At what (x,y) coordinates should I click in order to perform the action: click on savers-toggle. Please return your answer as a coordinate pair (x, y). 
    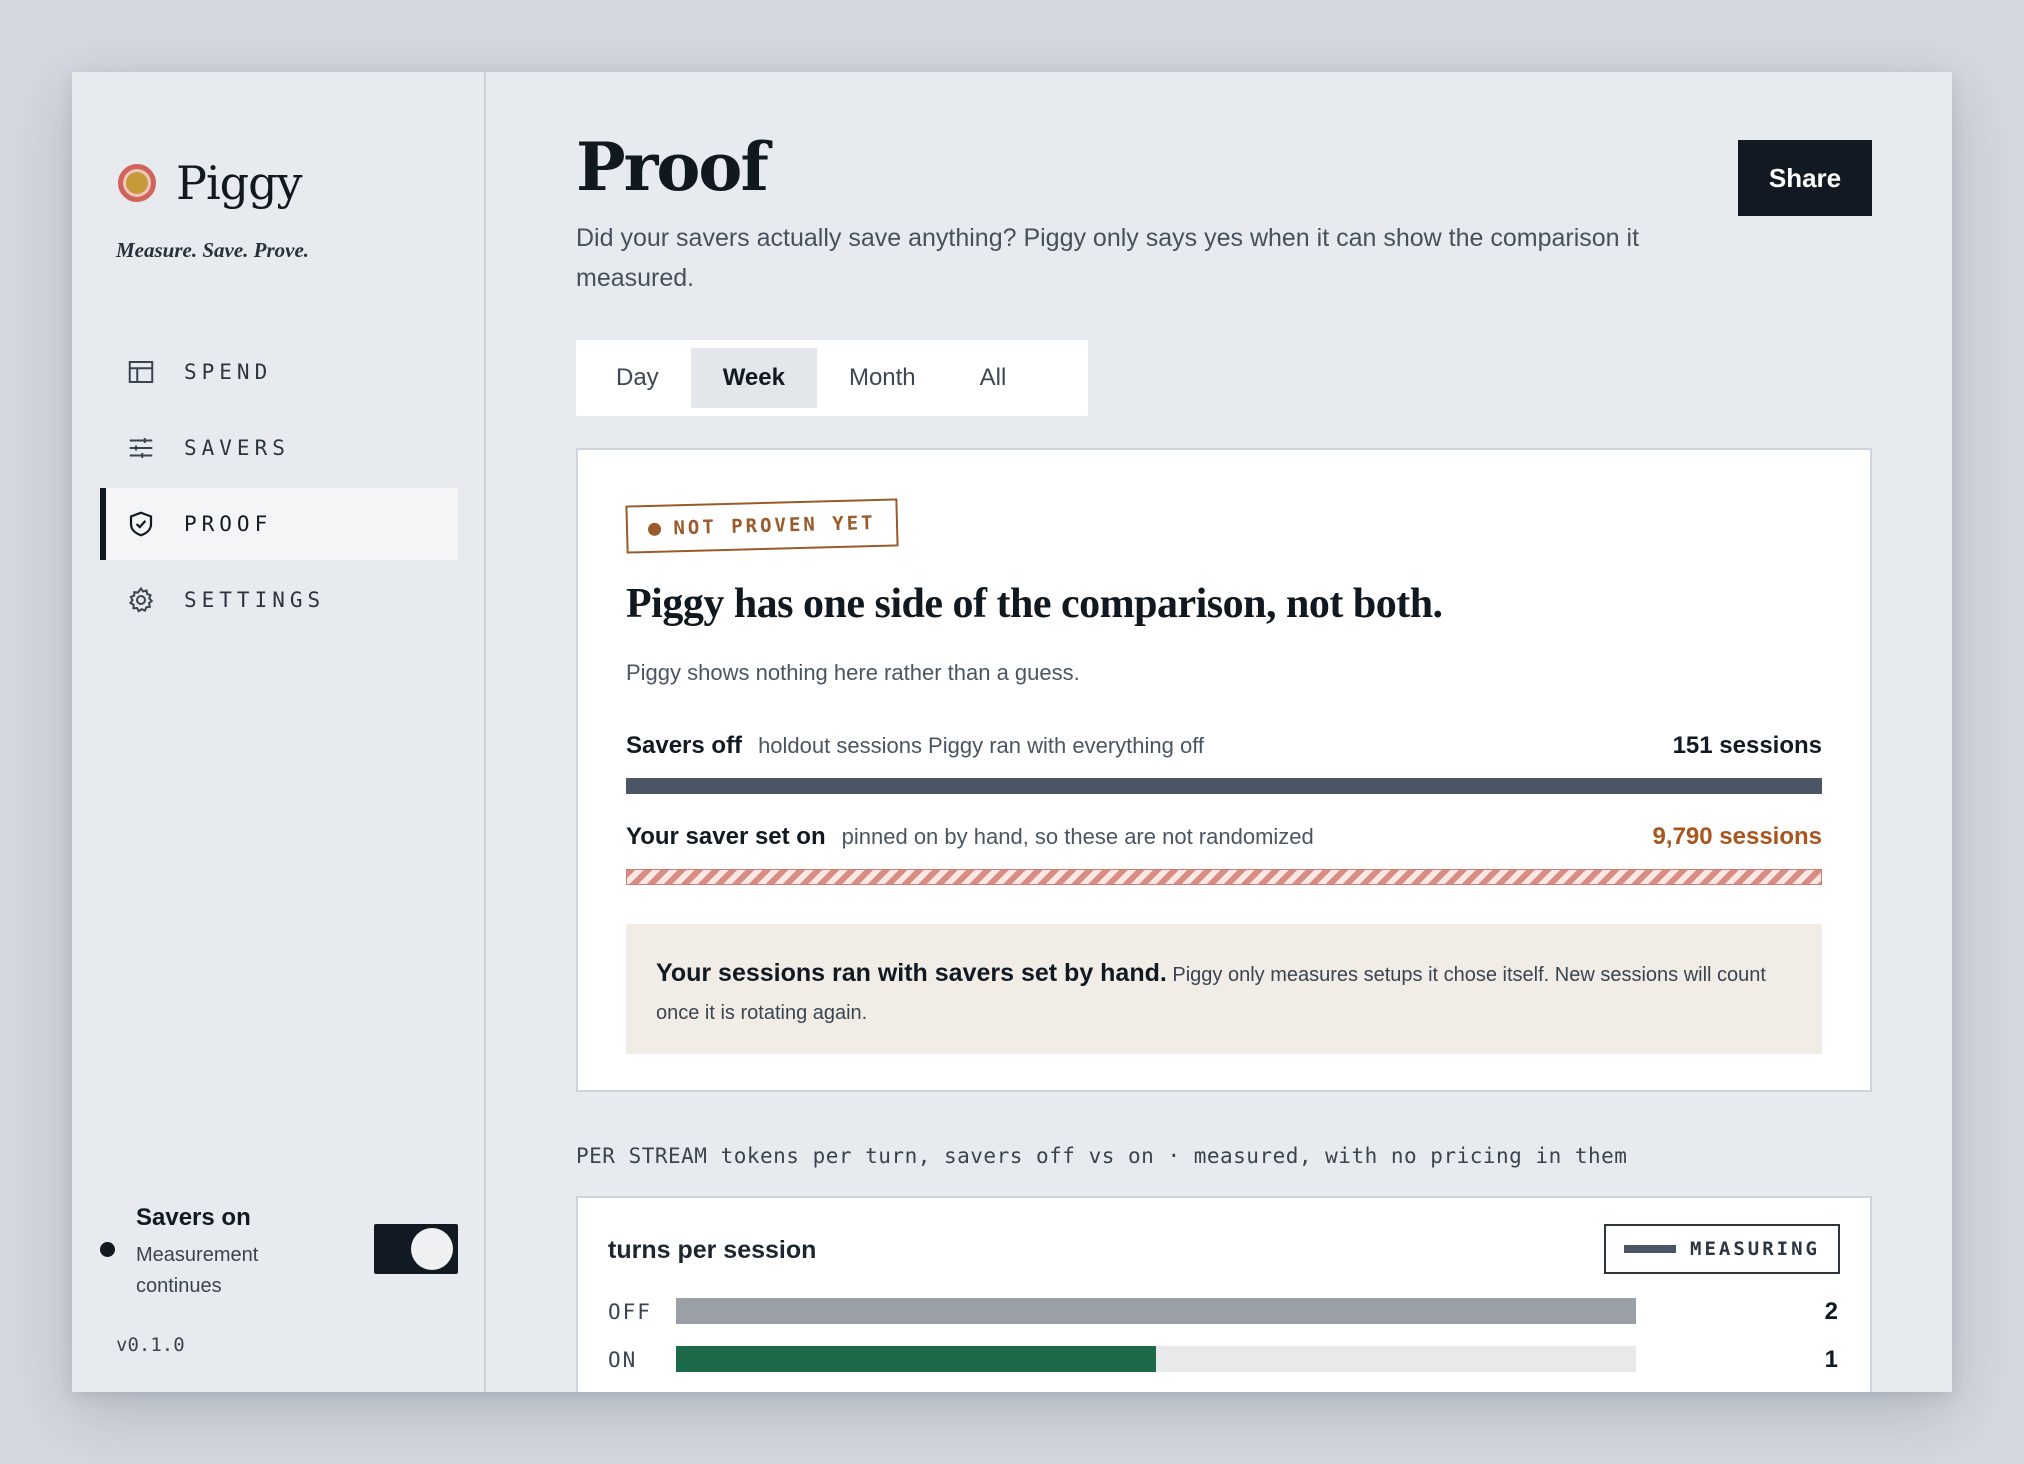
    Looking at the image, I should click on (416, 1249).